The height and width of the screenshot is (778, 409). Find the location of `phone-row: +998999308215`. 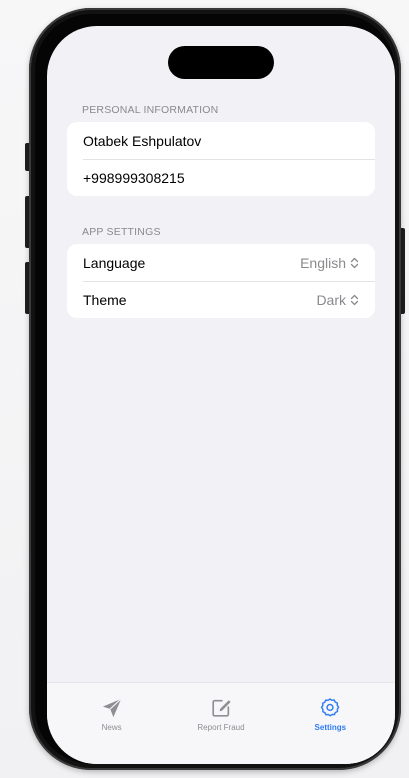

phone-row: +998999308215 is located at coordinates (221, 177).